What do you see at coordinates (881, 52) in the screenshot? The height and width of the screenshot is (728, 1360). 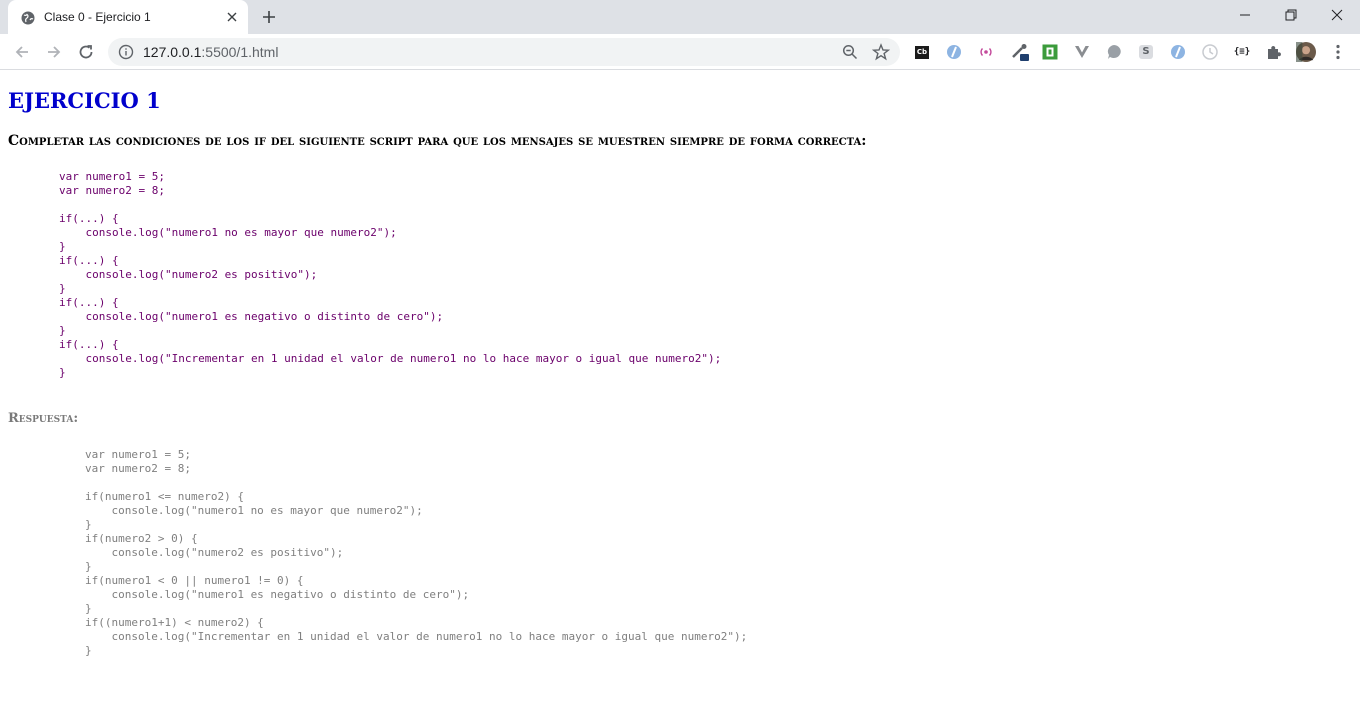 I see `star-icon` at bounding box center [881, 52].